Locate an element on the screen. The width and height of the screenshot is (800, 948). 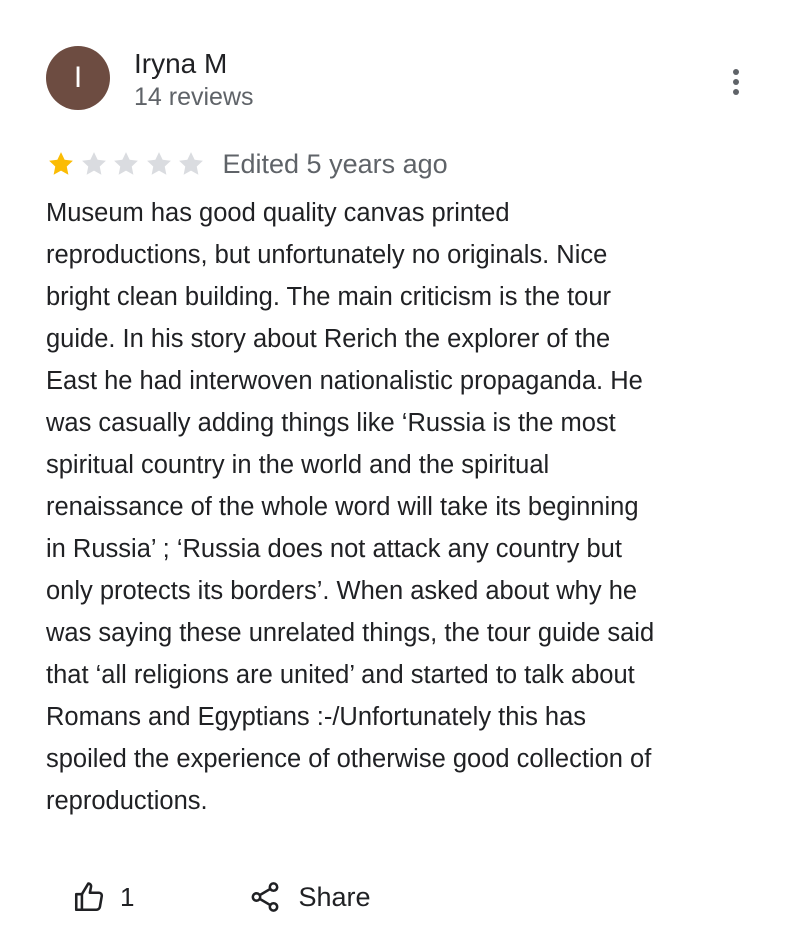
review-actions: 1 Share is located at coordinates (221, 897).